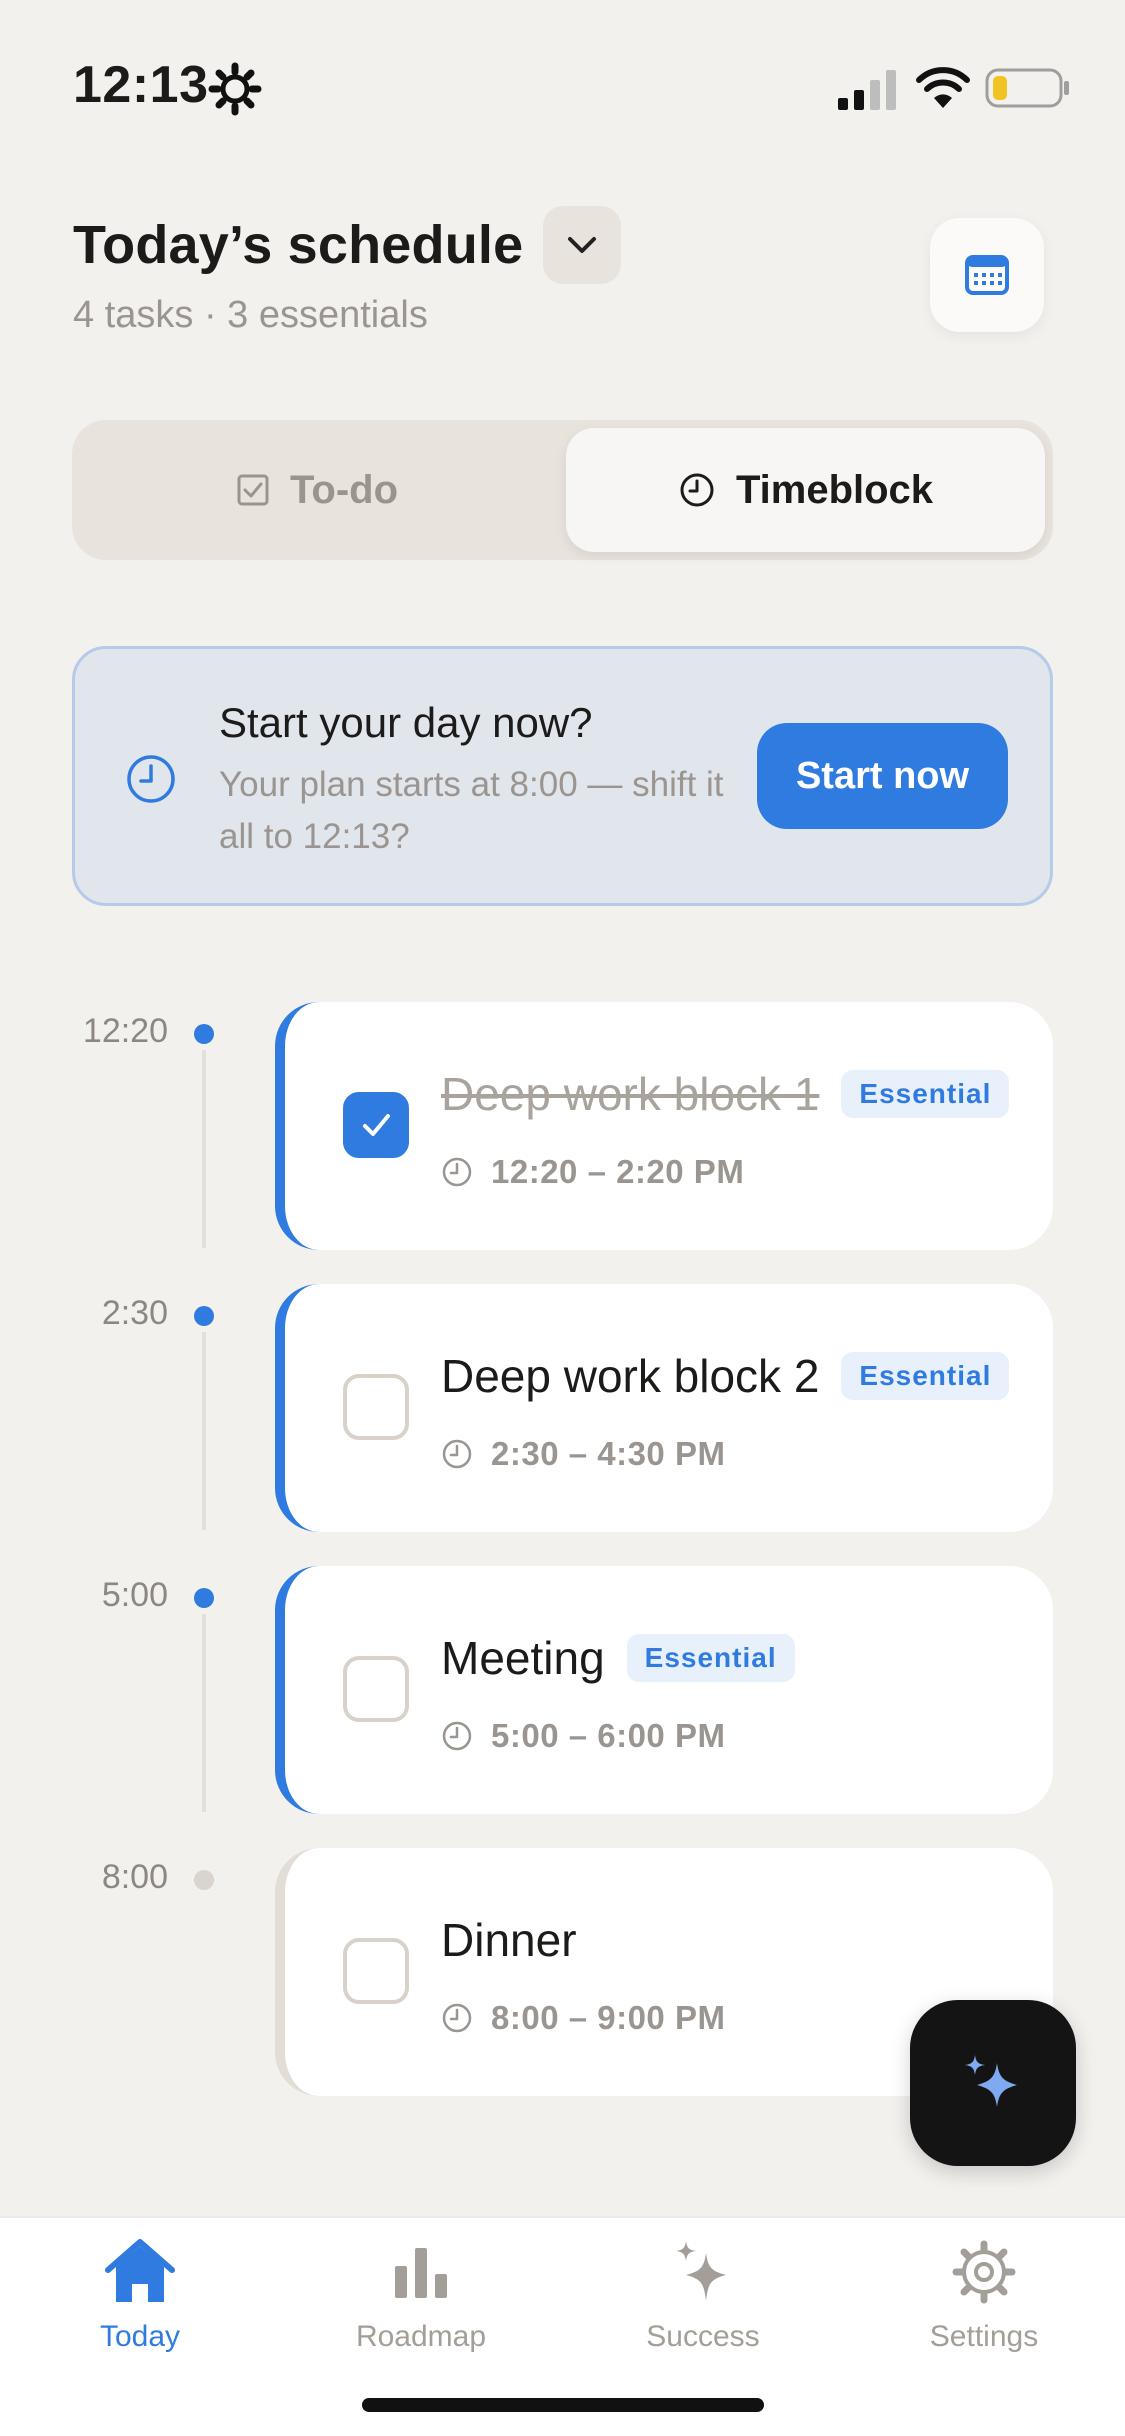 The height and width of the screenshot is (2436, 1125). What do you see at coordinates (630, 1376) in the screenshot?
I see `task-title: Deep work block 2` at bounding box center [630, 1376].